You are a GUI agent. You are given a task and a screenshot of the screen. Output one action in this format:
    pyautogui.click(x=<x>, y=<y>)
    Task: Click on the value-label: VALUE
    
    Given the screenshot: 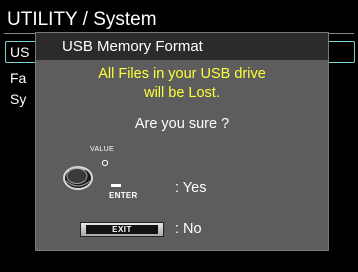 What is the action you would take?
    pyautogui.click(x=102, y=149)
    